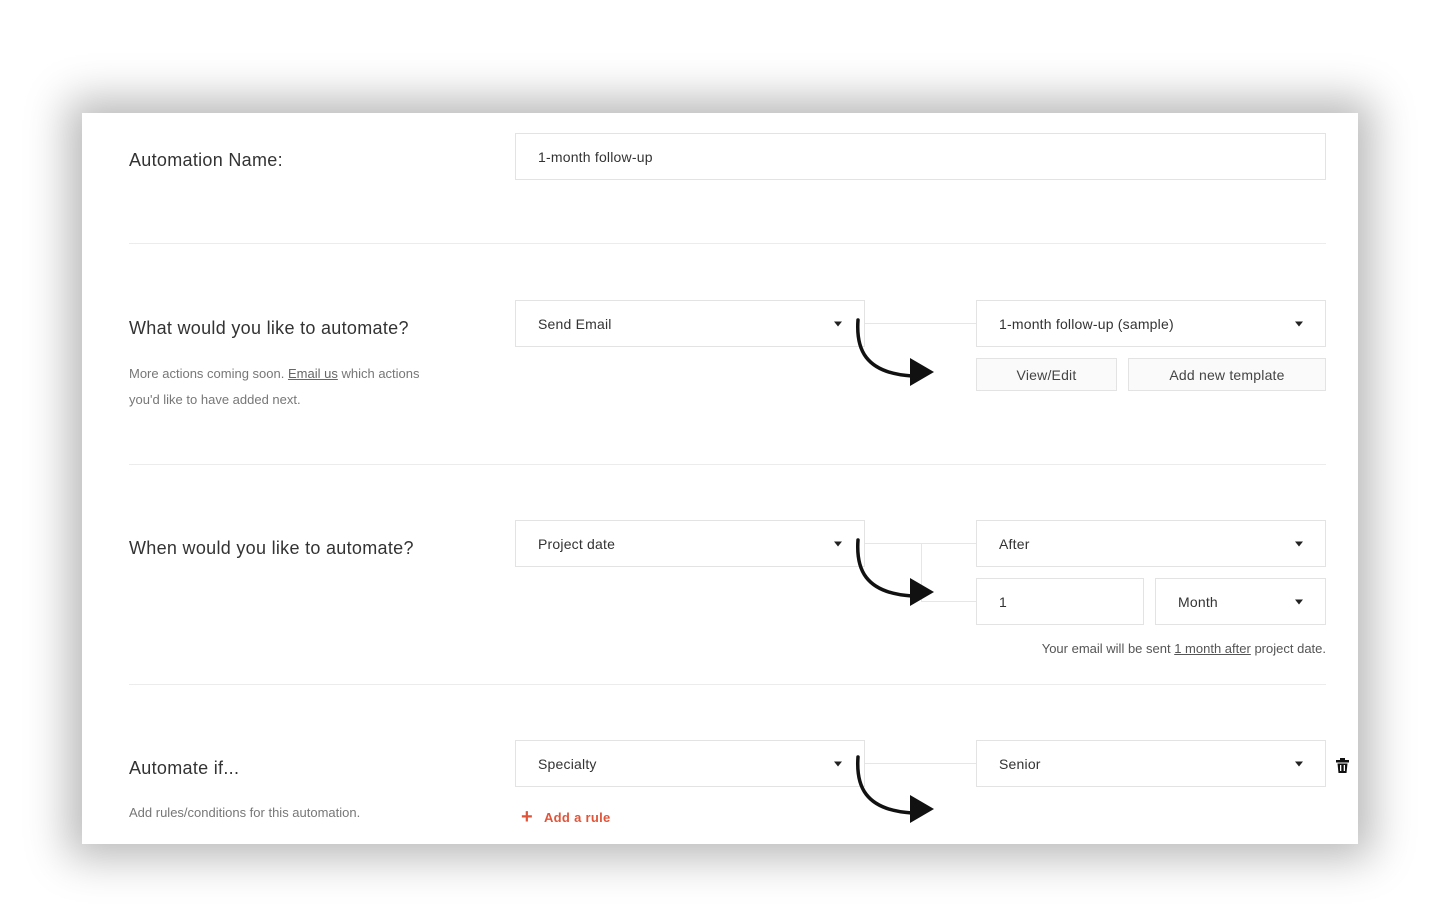 The image size is (1440, 918). What do you see at coordinates (575, 323) in the screenshot?
I see `action-select-value: Send Email` at bounding box center [575, 323].